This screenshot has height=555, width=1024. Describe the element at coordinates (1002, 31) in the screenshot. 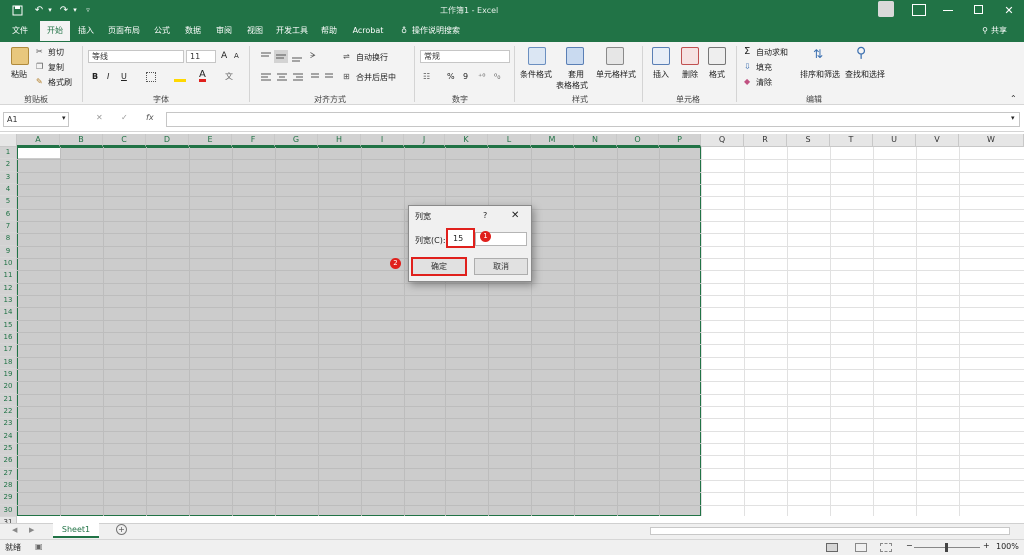

I see `share-button: 共享` at that location.